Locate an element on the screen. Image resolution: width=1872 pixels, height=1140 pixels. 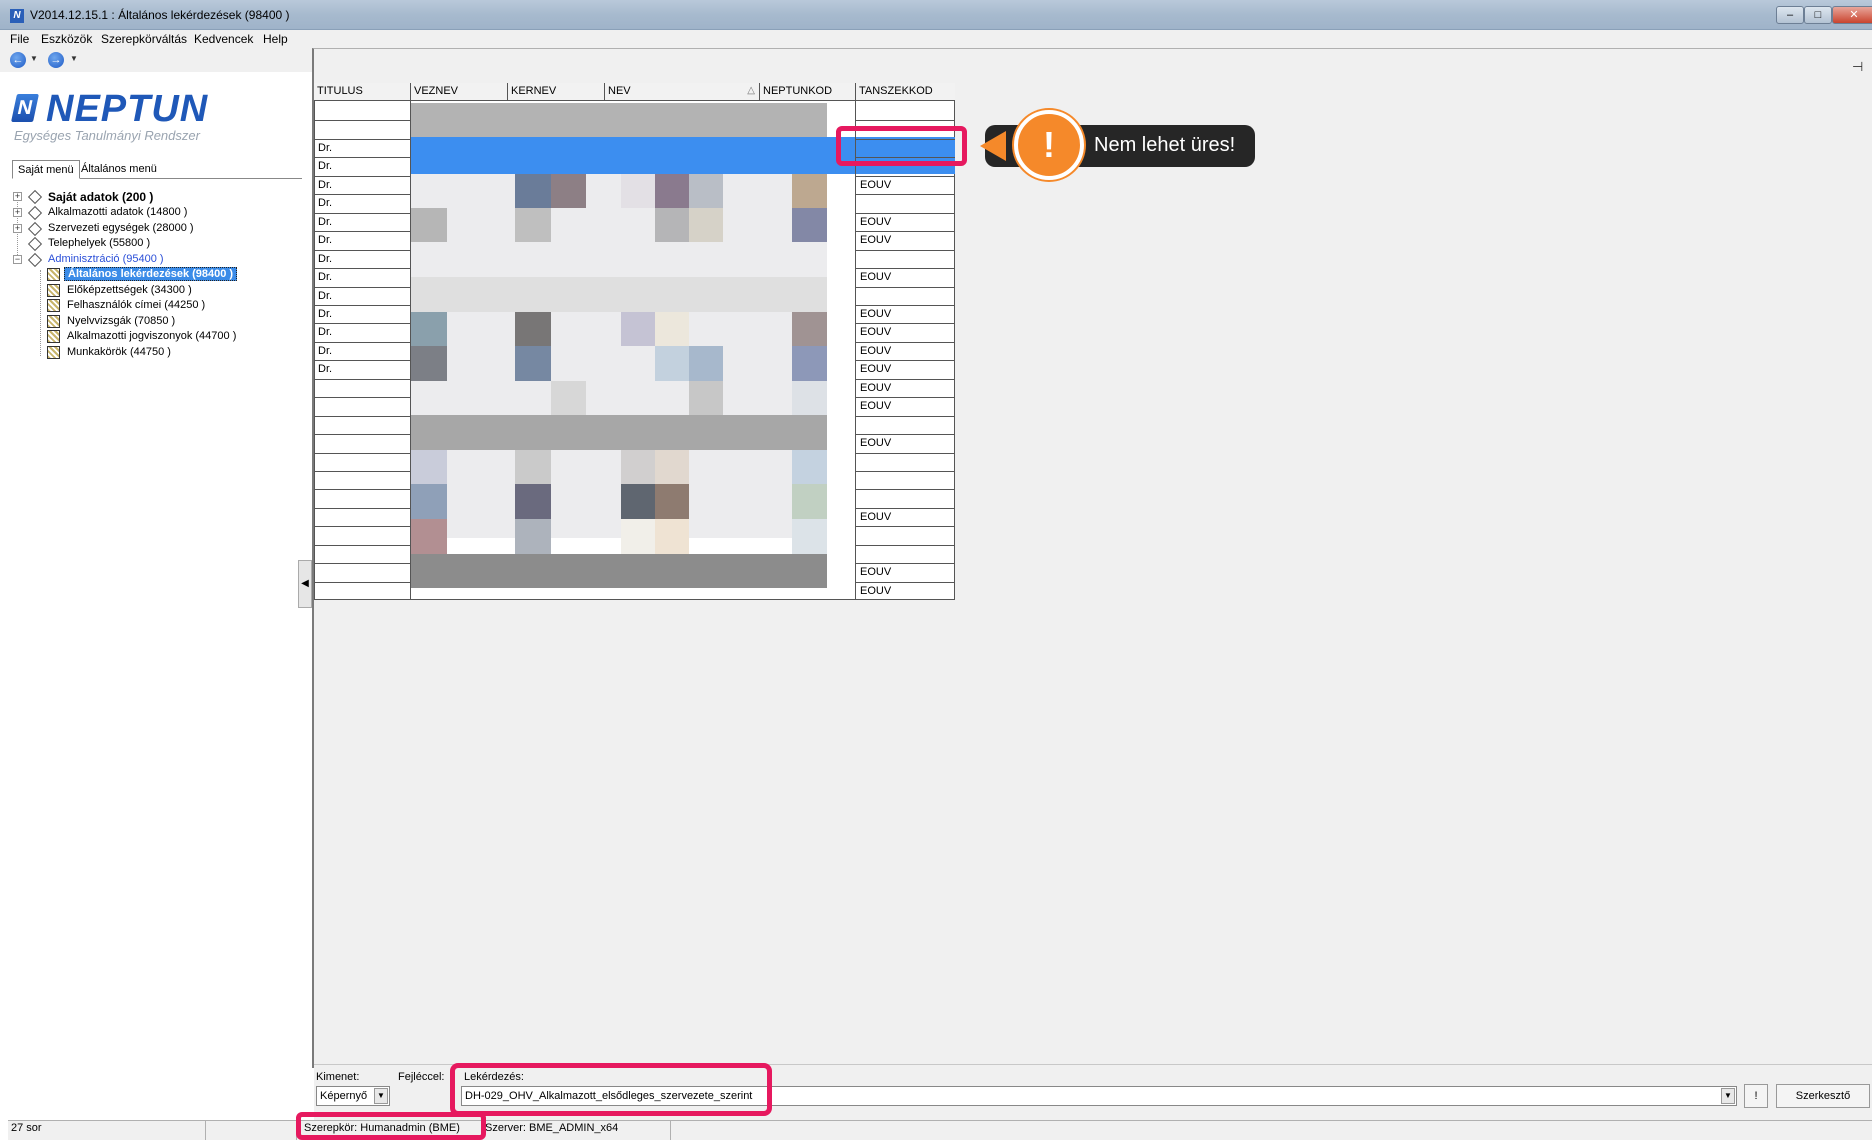
tree-item-adminisztracio: − Adminisztráció (95400 ) is located at coordinates (150, 260).